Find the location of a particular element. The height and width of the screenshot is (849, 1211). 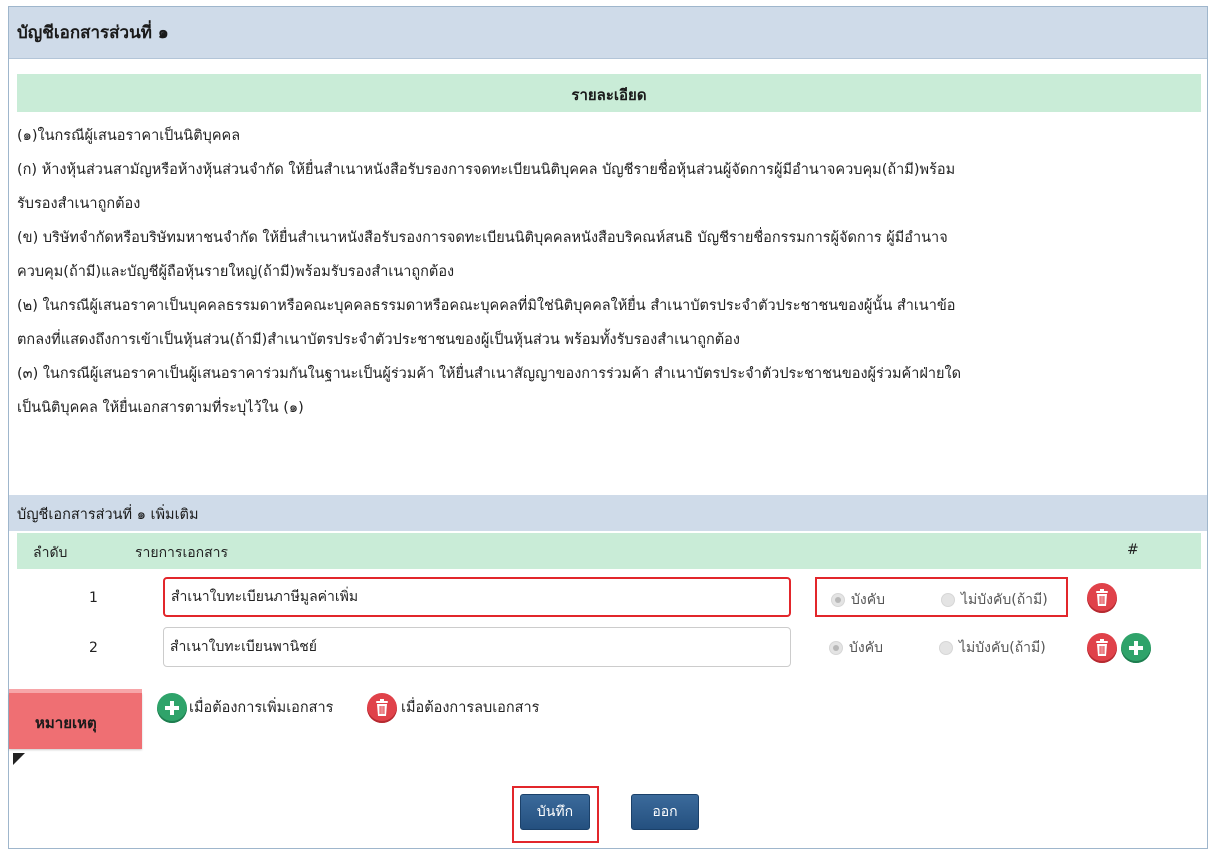

note-add-text: เมื่อต้องการเพิ่มเอกสาร is located at coordinates (261, 708).